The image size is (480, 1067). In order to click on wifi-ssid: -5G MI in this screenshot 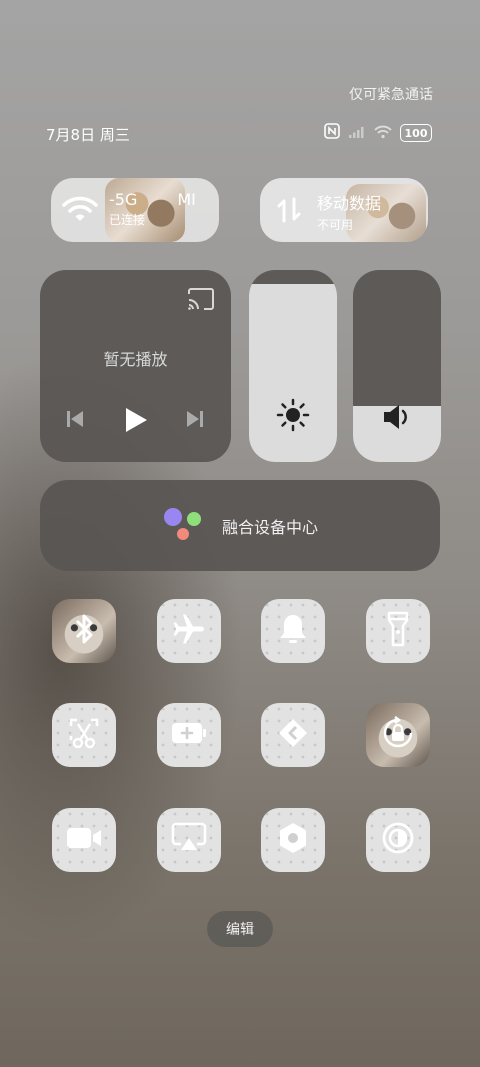, I will do `click(152, 199)`.